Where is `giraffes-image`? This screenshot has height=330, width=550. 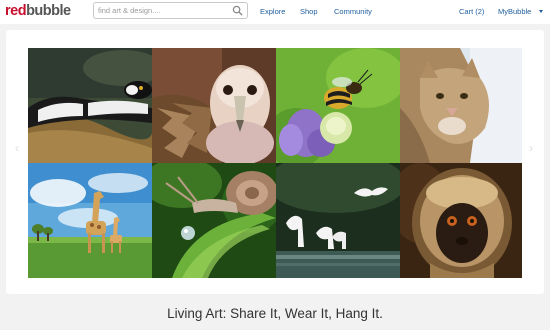
giraffes-image is located at coordinates (90, 220).